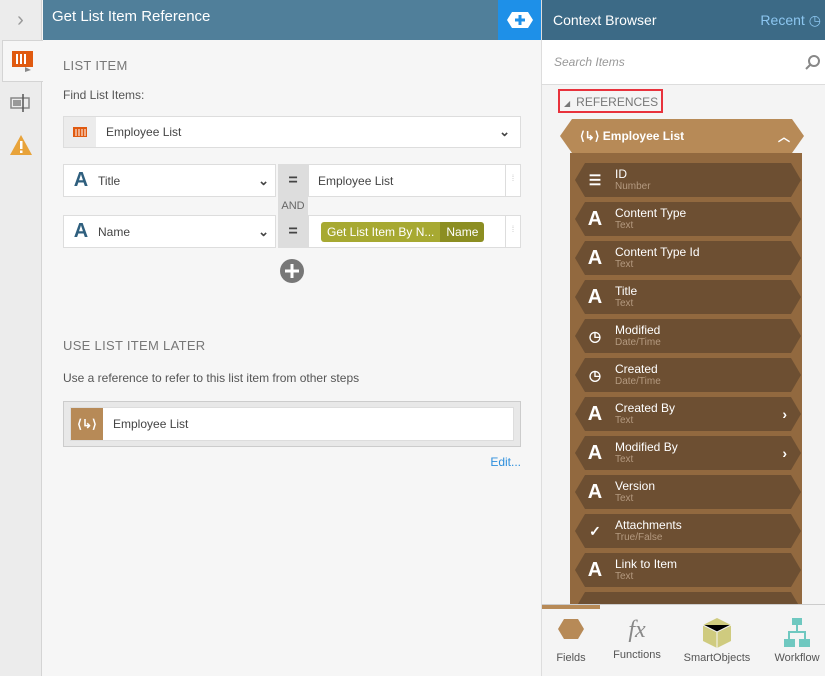  What do you see at coordinates (784, 136) in the screenshot?
I see `chevron-up-icon: ︿` at bounding box center [784, 136].